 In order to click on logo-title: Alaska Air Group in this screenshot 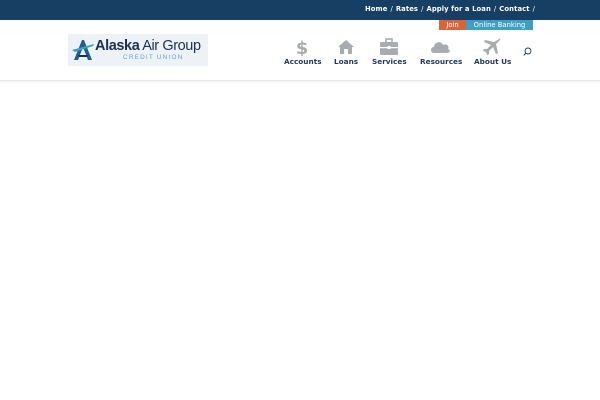, I will do `click(148, 46)`.